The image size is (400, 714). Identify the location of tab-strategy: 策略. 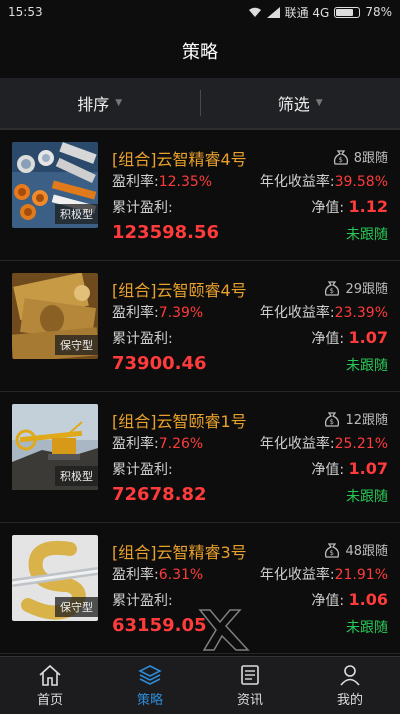
(150, 685).